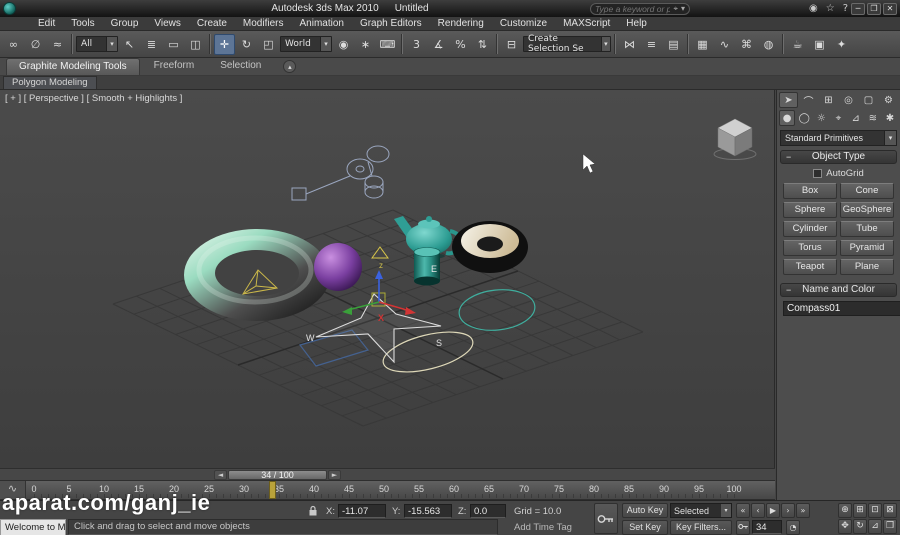 The height and width of the screenshot is (535, 900). Describe the element at coordinates (804, 118) in the screenshot. I see `shapes-category-icon: ◯` at that location.